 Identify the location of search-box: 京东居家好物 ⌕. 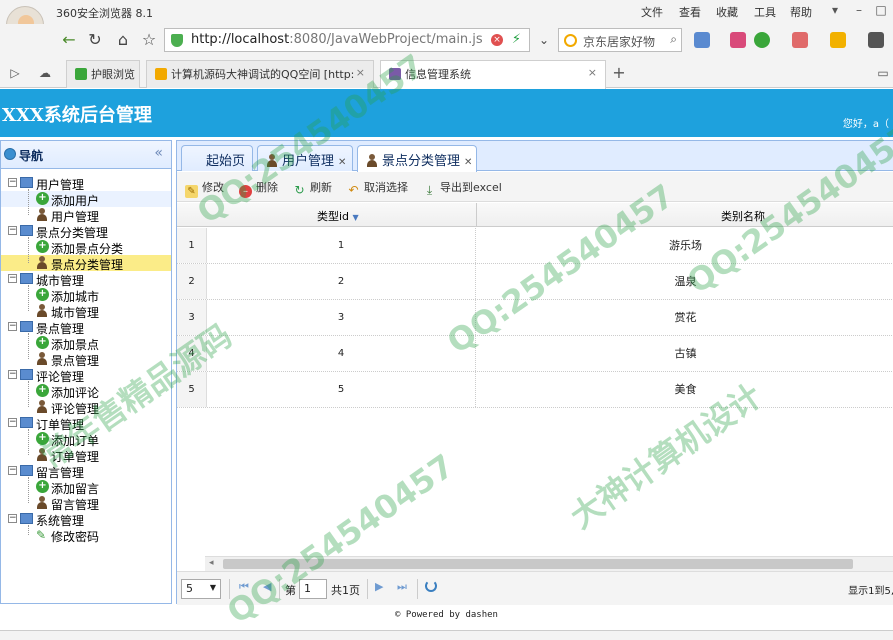
(620, 40).